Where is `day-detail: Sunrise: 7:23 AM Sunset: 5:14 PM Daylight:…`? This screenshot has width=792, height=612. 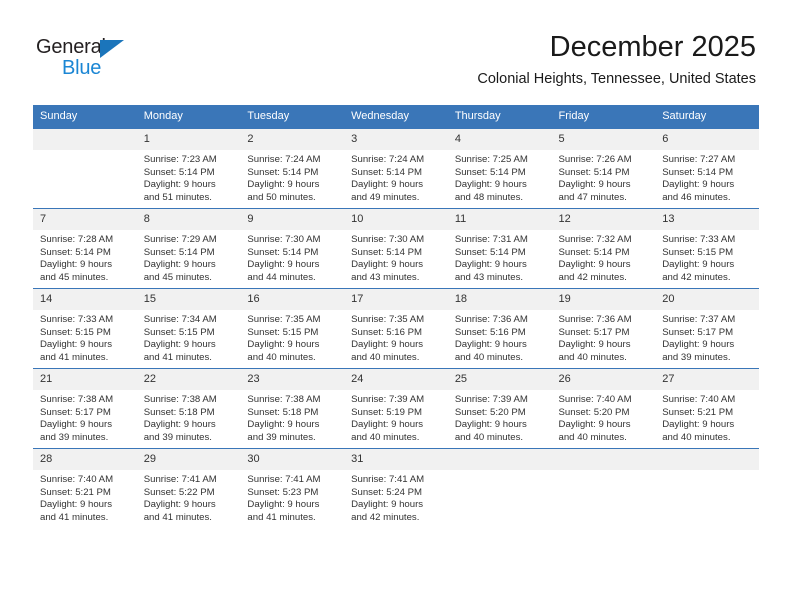 day-detail: Sunrise: 7:23 AM Sunset: 5:14 PM Daylight:… is located at coordinates (189, 177).